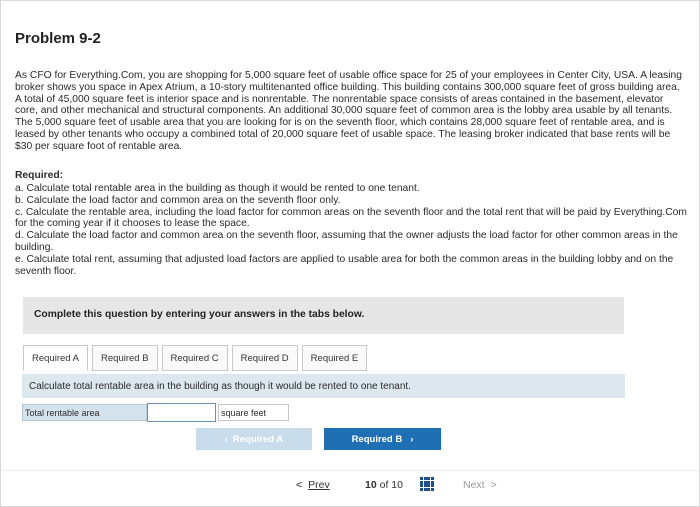 The image size is (700, 507). I want to click on answer-row: Total rentable area square feet, so click(172, 412).